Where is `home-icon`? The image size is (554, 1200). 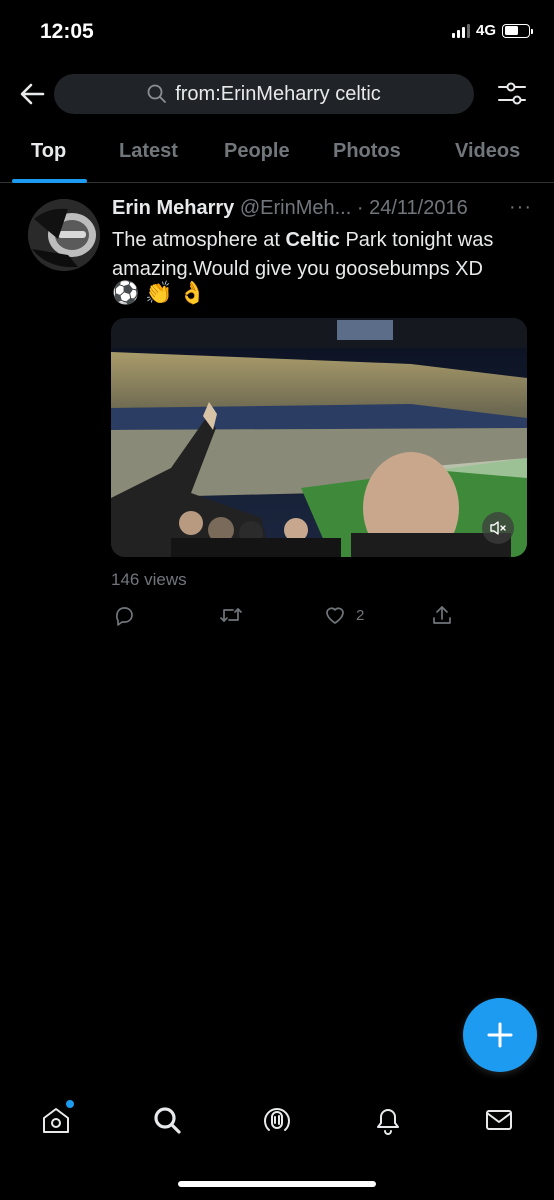
home-icon is located at coordinates (56, 1120).